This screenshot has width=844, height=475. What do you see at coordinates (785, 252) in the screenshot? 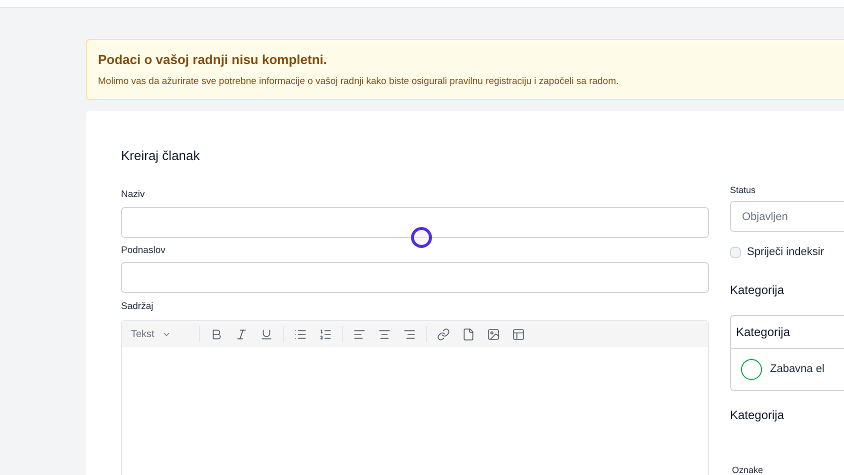
I see `checkbox-label: Spriječi indeksir` at bounding box center [785, 252].